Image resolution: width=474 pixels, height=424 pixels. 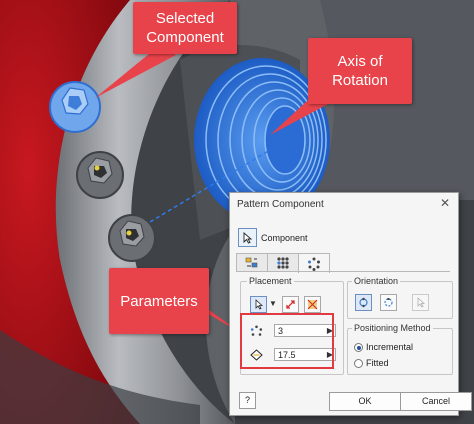 I want to click on grid-pattern-icon, so click(x=283, y=263).